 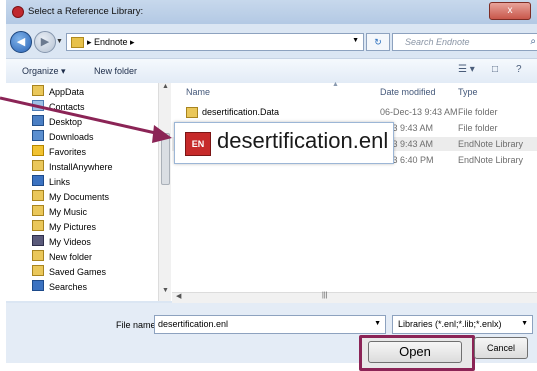 What do you see at coordinates (38, 210) in the screenshot?
I see `music-icon` at bounding box center [38, 210].